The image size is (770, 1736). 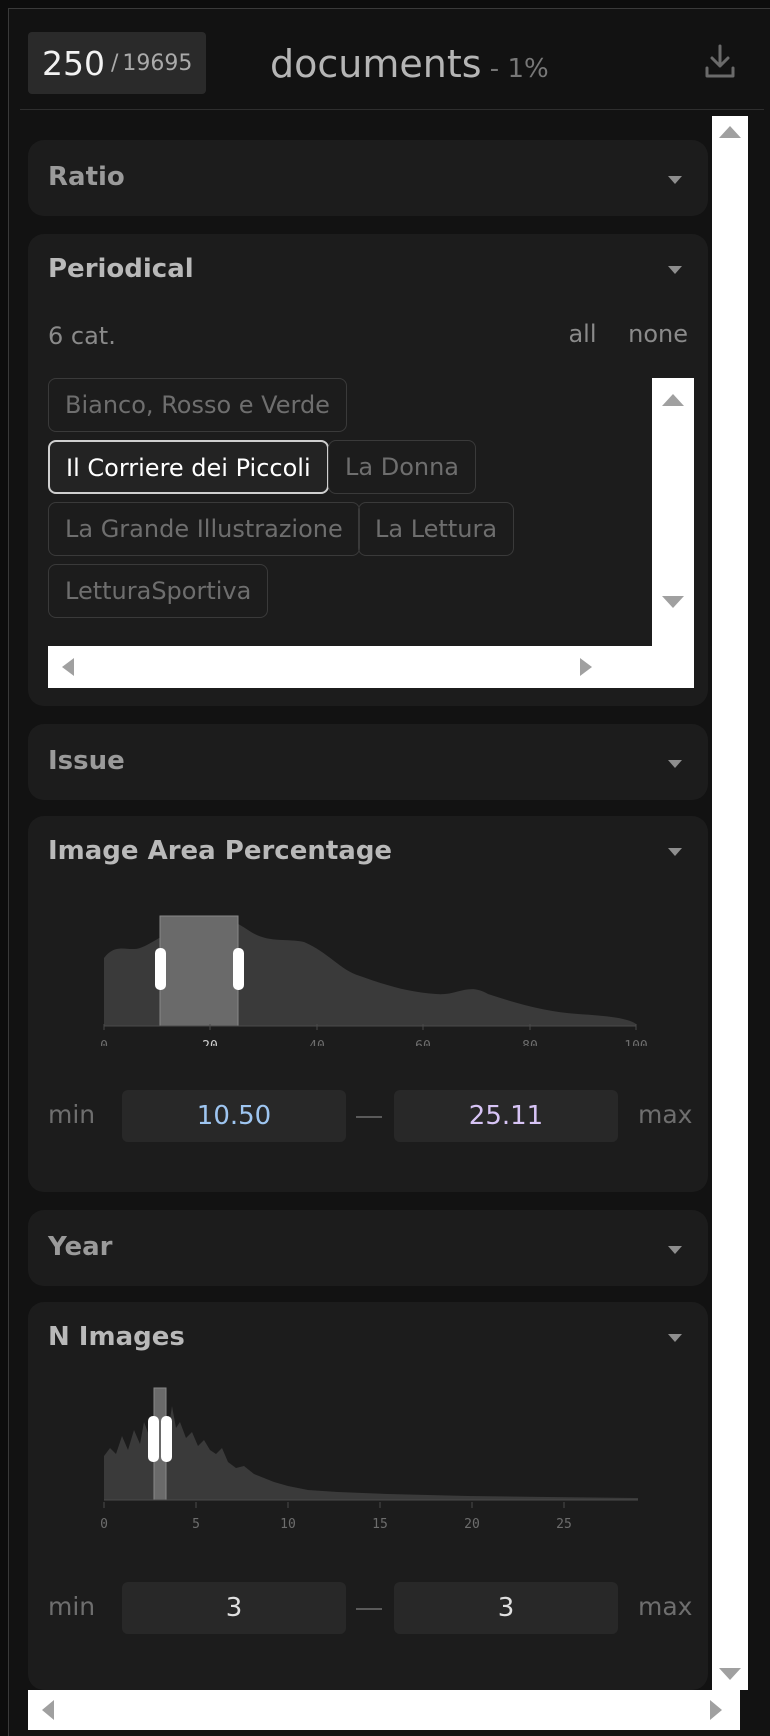 I want to click on tick-label: 80, so click(x=530, y=1042).